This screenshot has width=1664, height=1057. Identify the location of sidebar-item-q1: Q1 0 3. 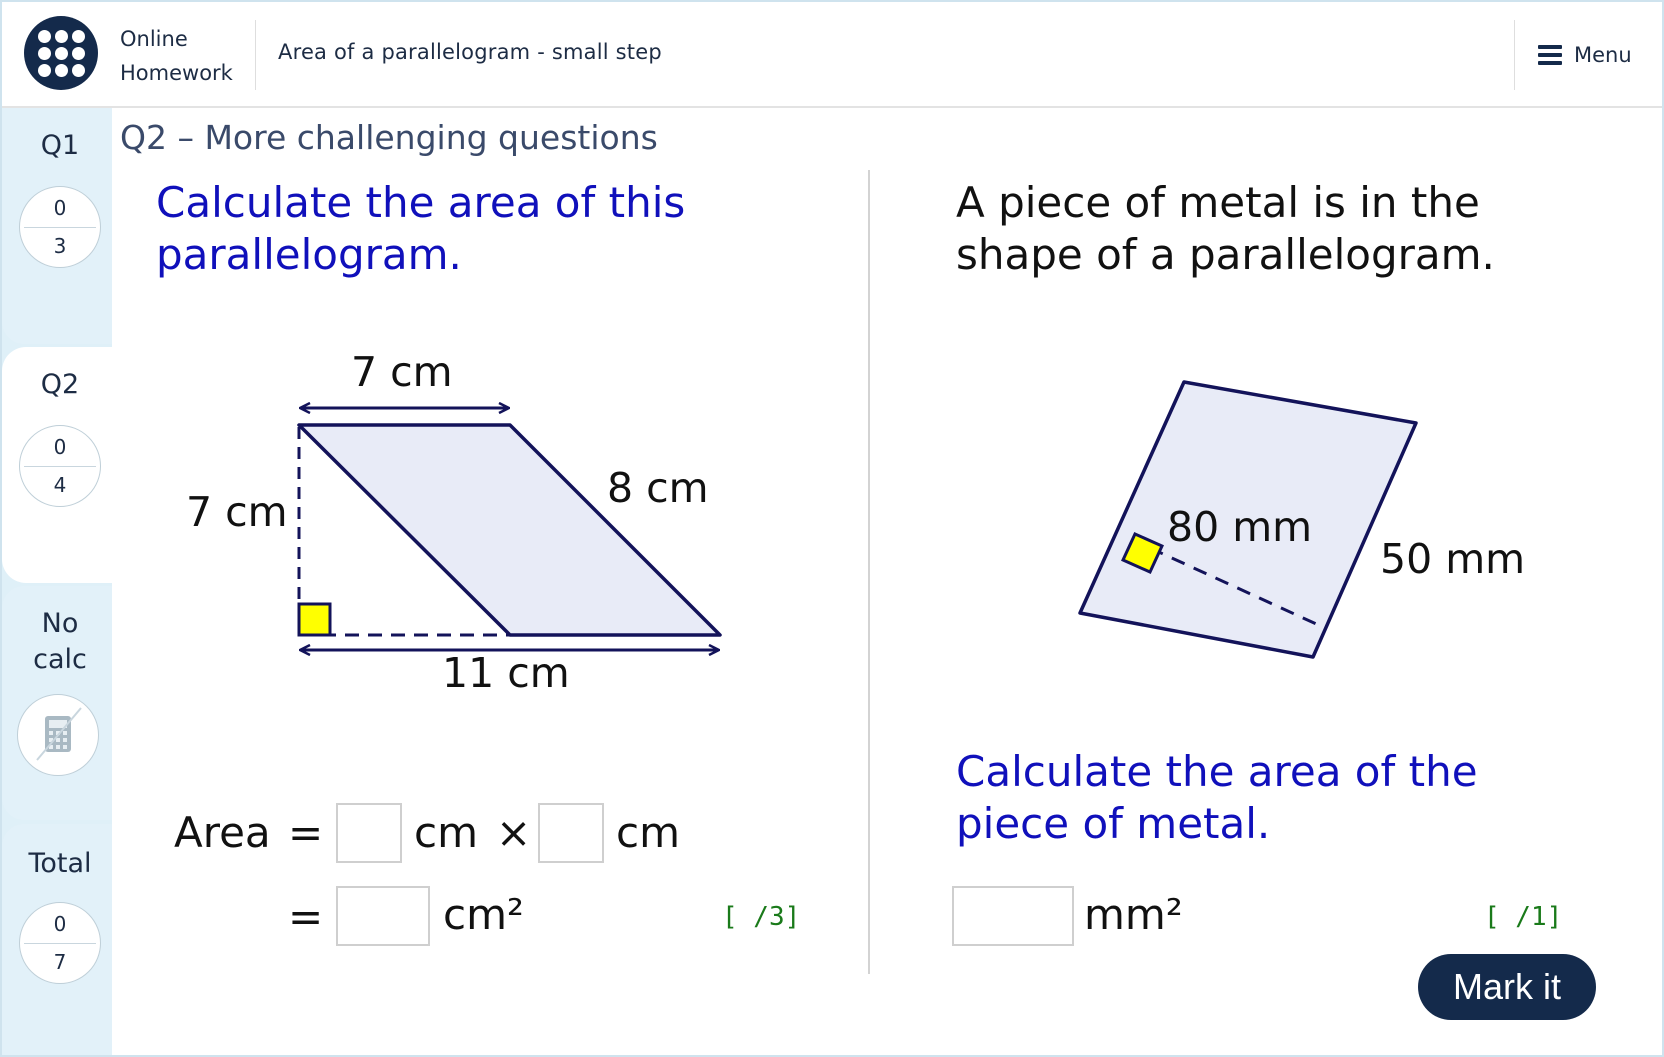
(57, 226).